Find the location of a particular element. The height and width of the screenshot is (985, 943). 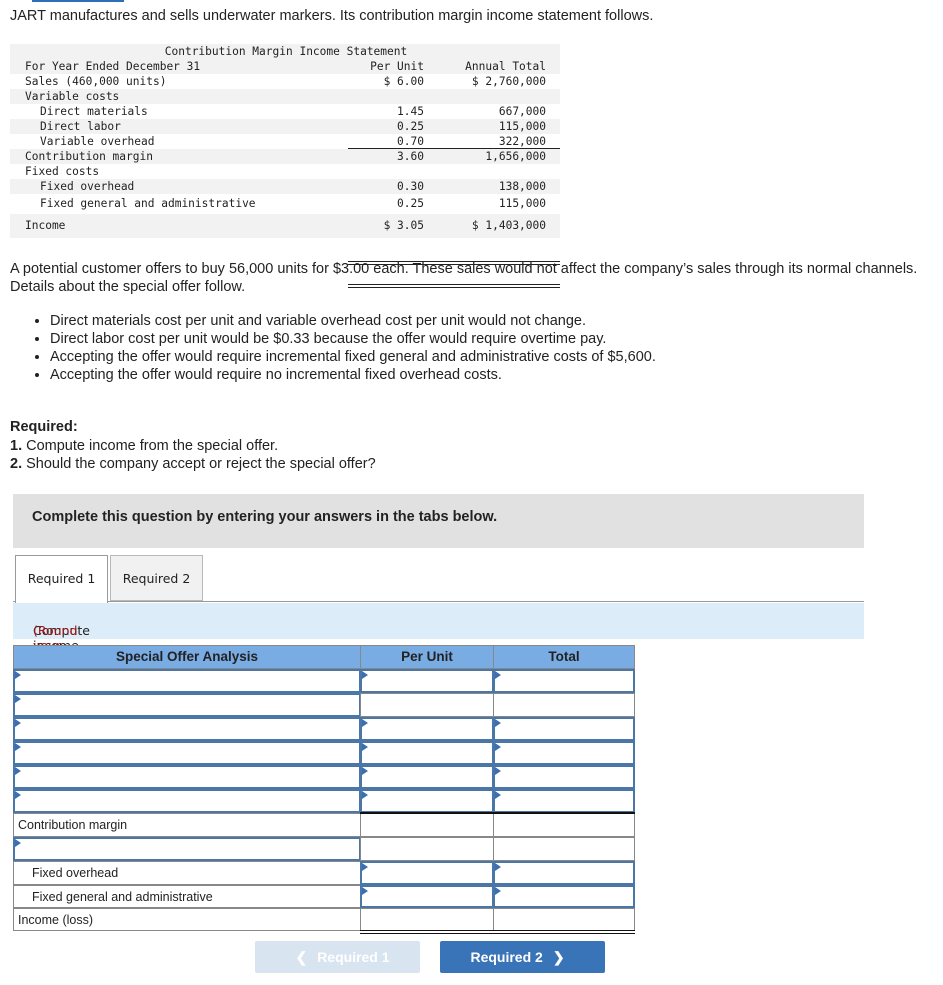

required-num: 1. is located at coordinates (16, 445).